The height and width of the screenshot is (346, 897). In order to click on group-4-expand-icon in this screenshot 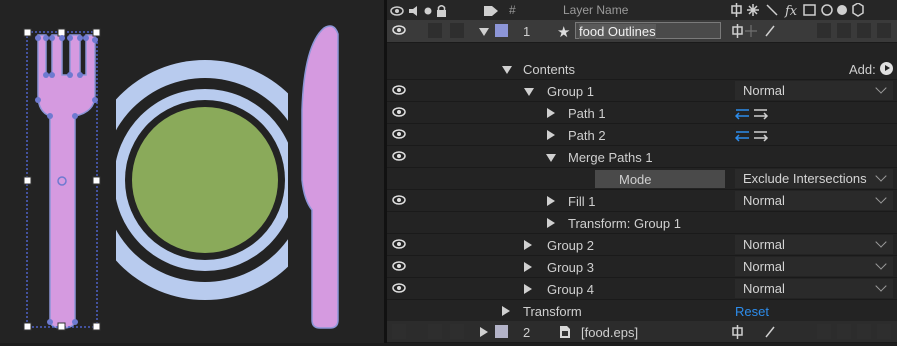, I will do `click(528, 289)`.